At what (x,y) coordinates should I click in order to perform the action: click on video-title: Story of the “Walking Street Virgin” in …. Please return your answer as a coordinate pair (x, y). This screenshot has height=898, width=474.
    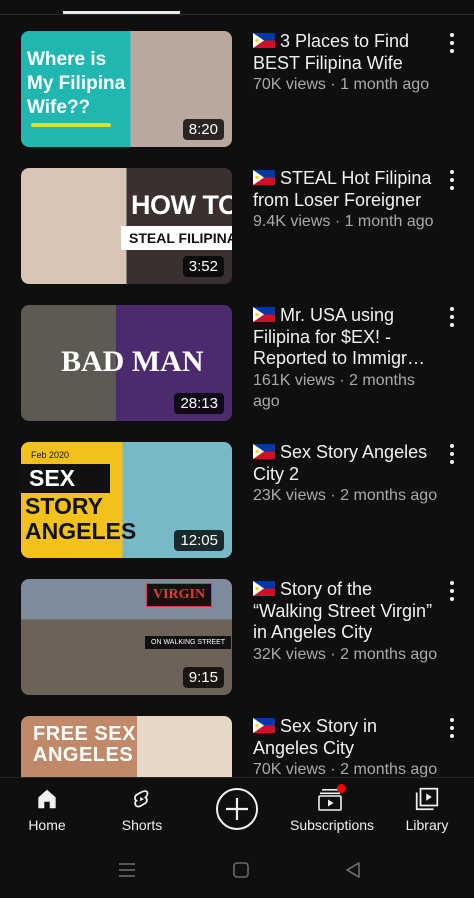
    Looking at the image, I should click on (348, 611).